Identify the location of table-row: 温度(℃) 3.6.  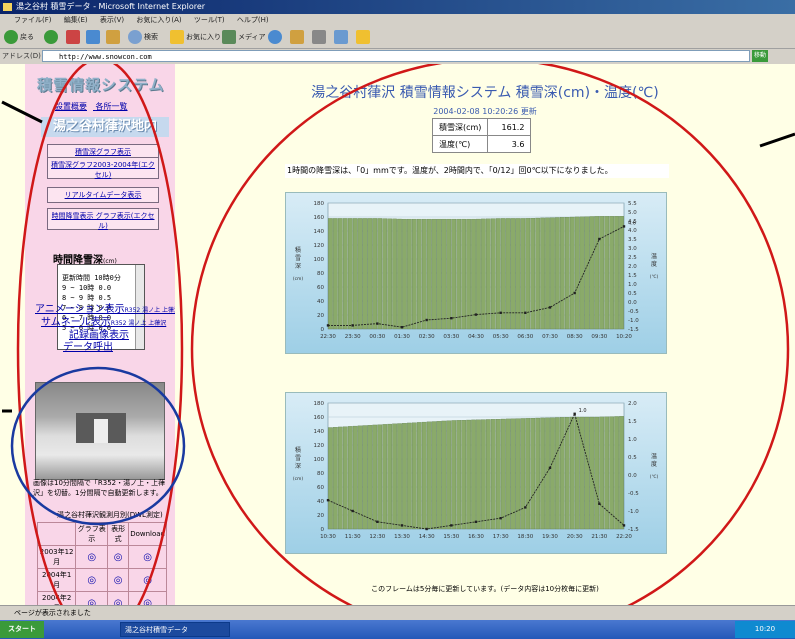
(481, 144).